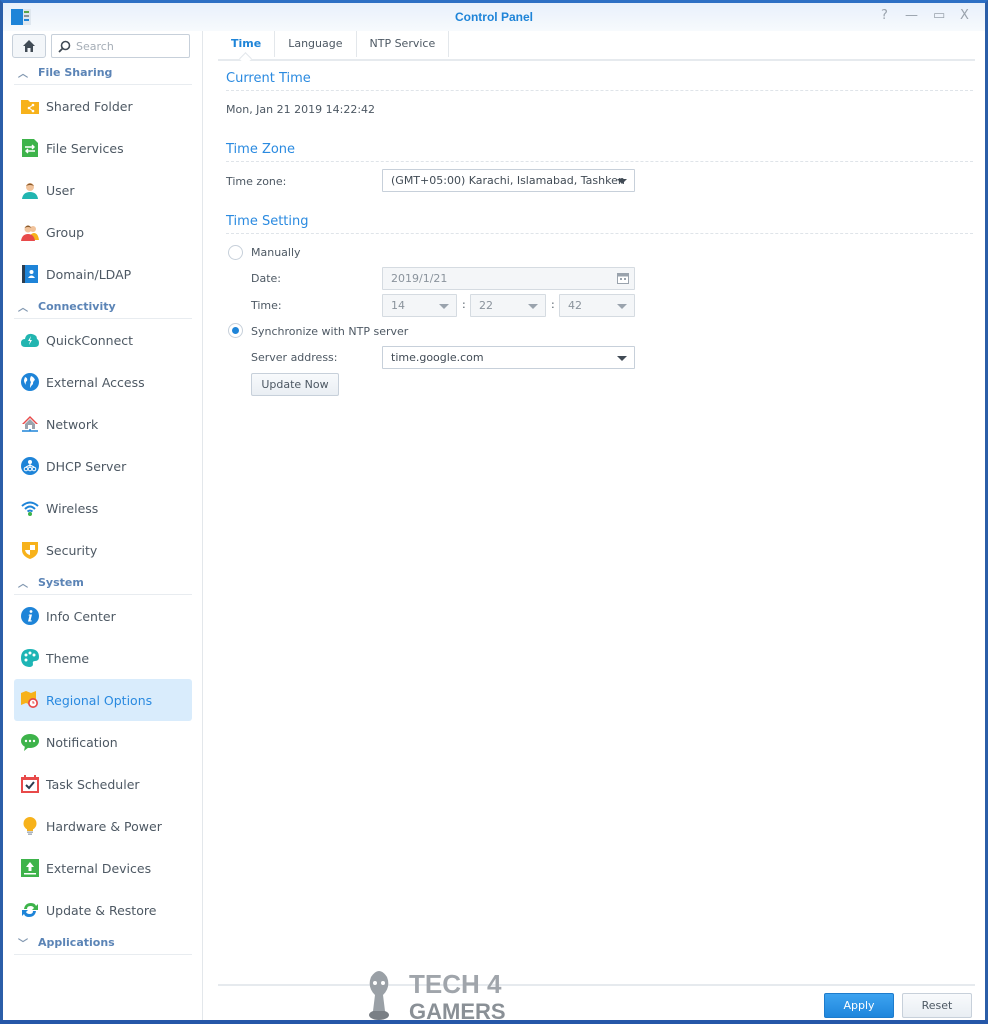 The height and width of the screenshot is (1024, 988). I want to click on globe-icon, so click(30, 382).